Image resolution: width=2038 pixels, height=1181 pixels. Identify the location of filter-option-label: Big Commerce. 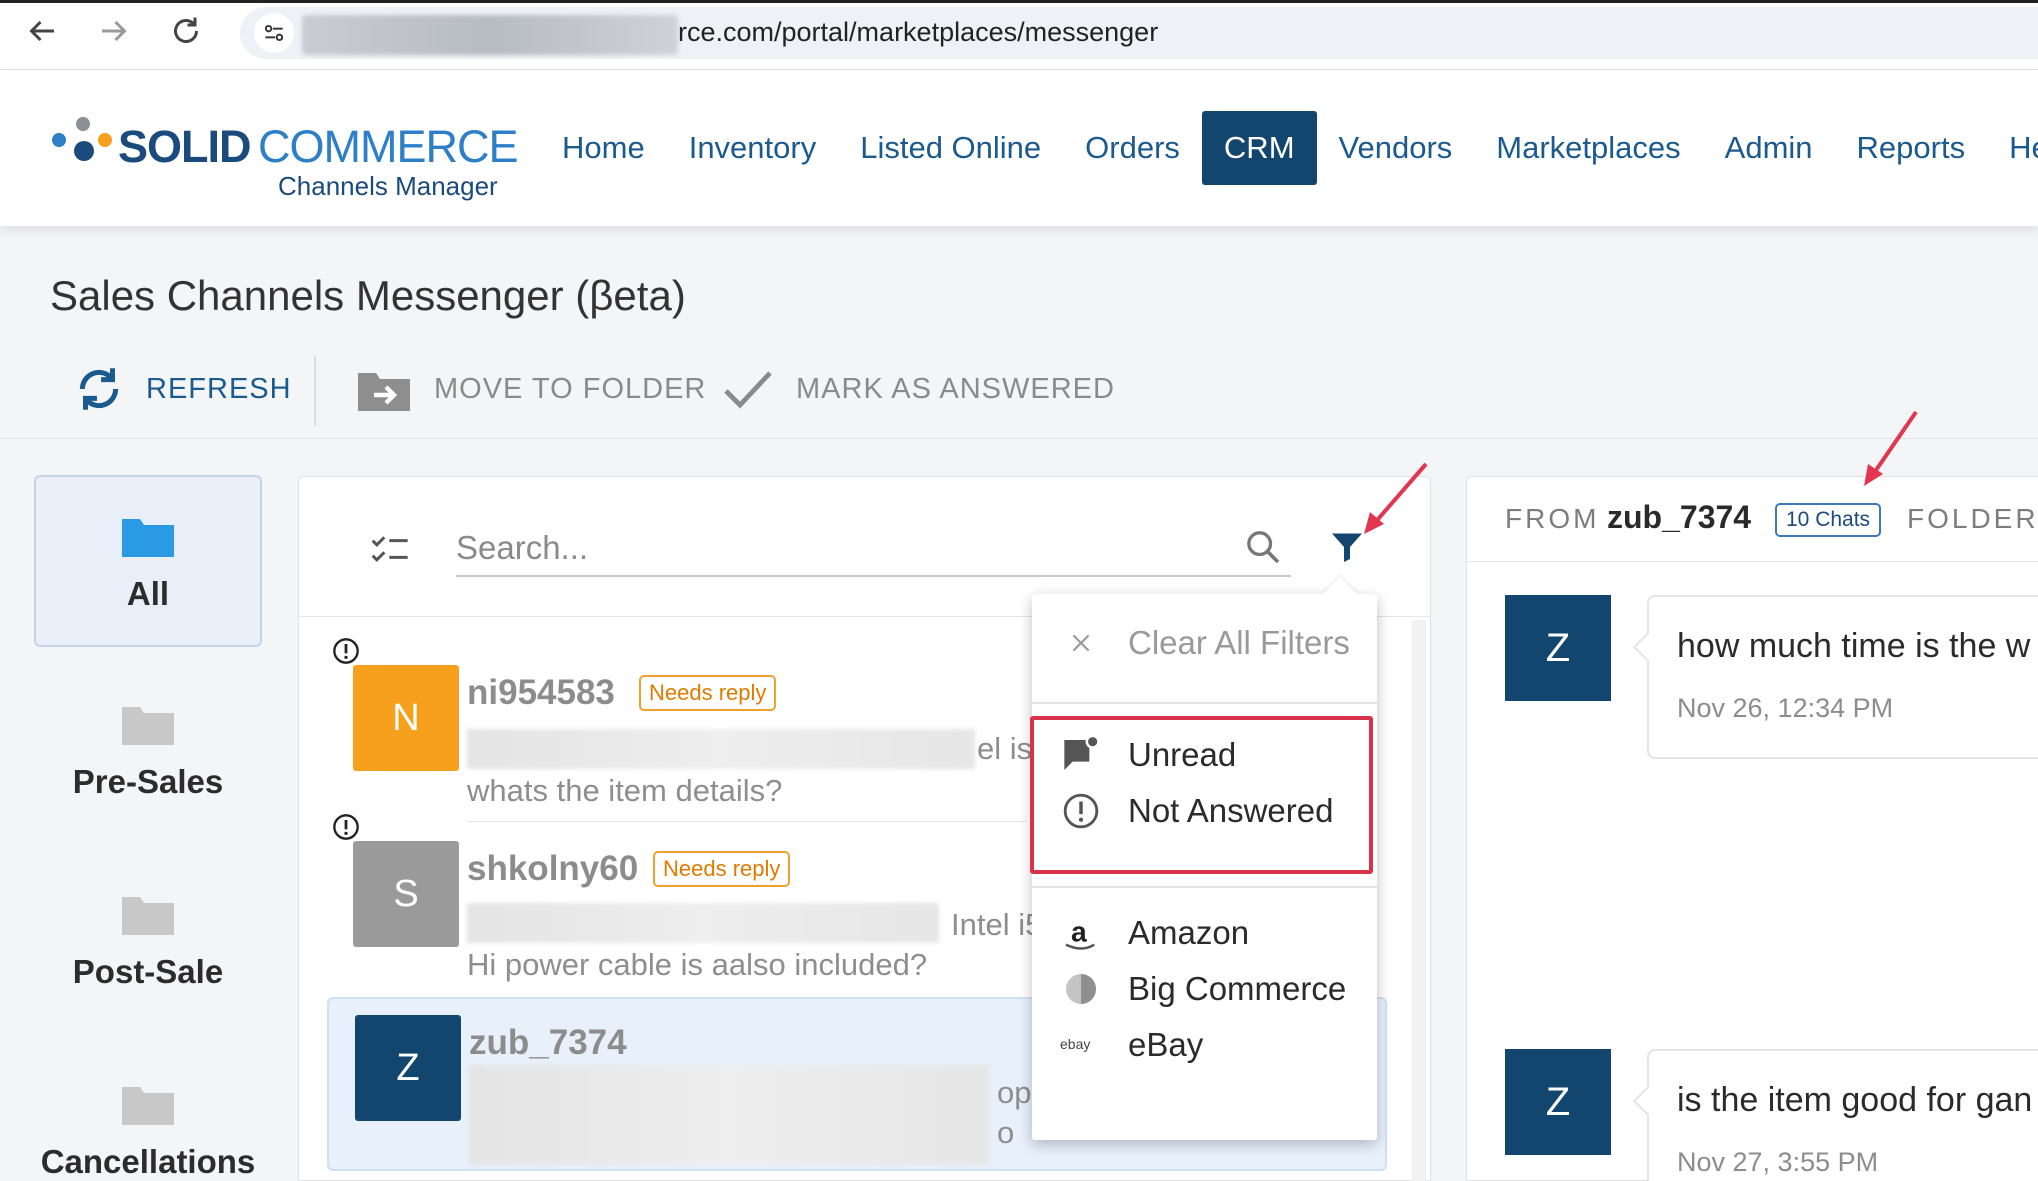
(1237, 988).